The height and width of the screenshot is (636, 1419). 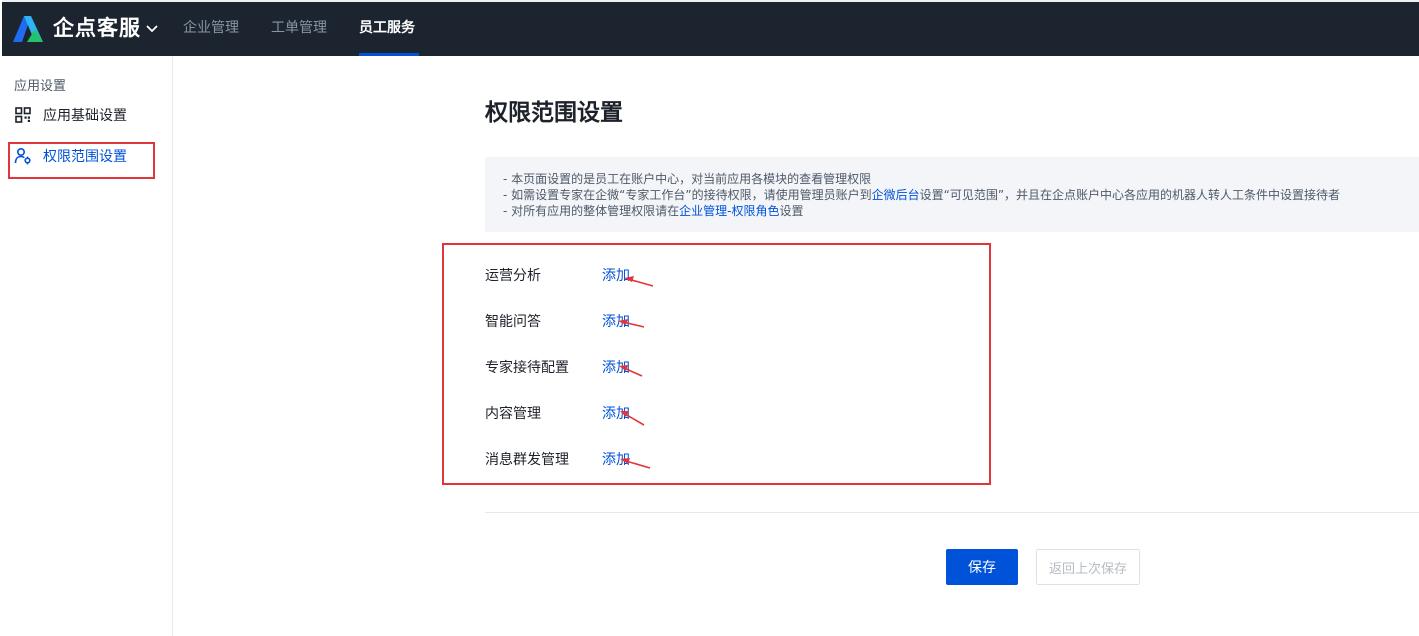 I want to click on notice-line: - 本页面设置的是员工在账户中心，对当前应用各模块的查看管理权限, so click(x=687, y=179).